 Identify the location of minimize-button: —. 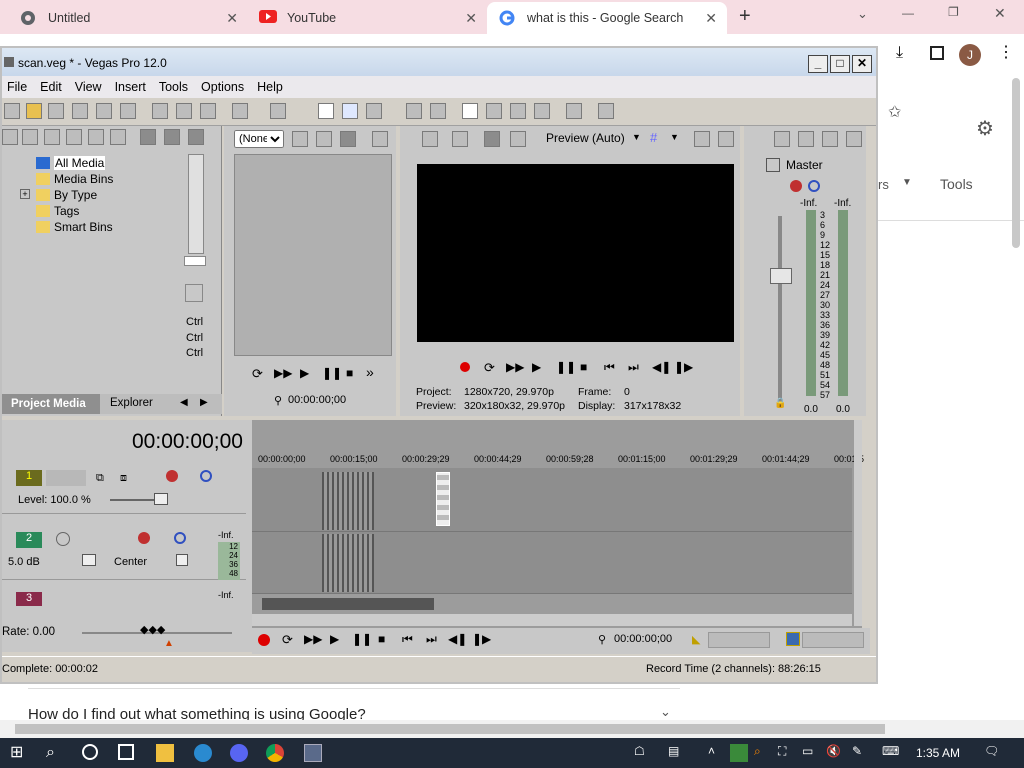
(908, 13).